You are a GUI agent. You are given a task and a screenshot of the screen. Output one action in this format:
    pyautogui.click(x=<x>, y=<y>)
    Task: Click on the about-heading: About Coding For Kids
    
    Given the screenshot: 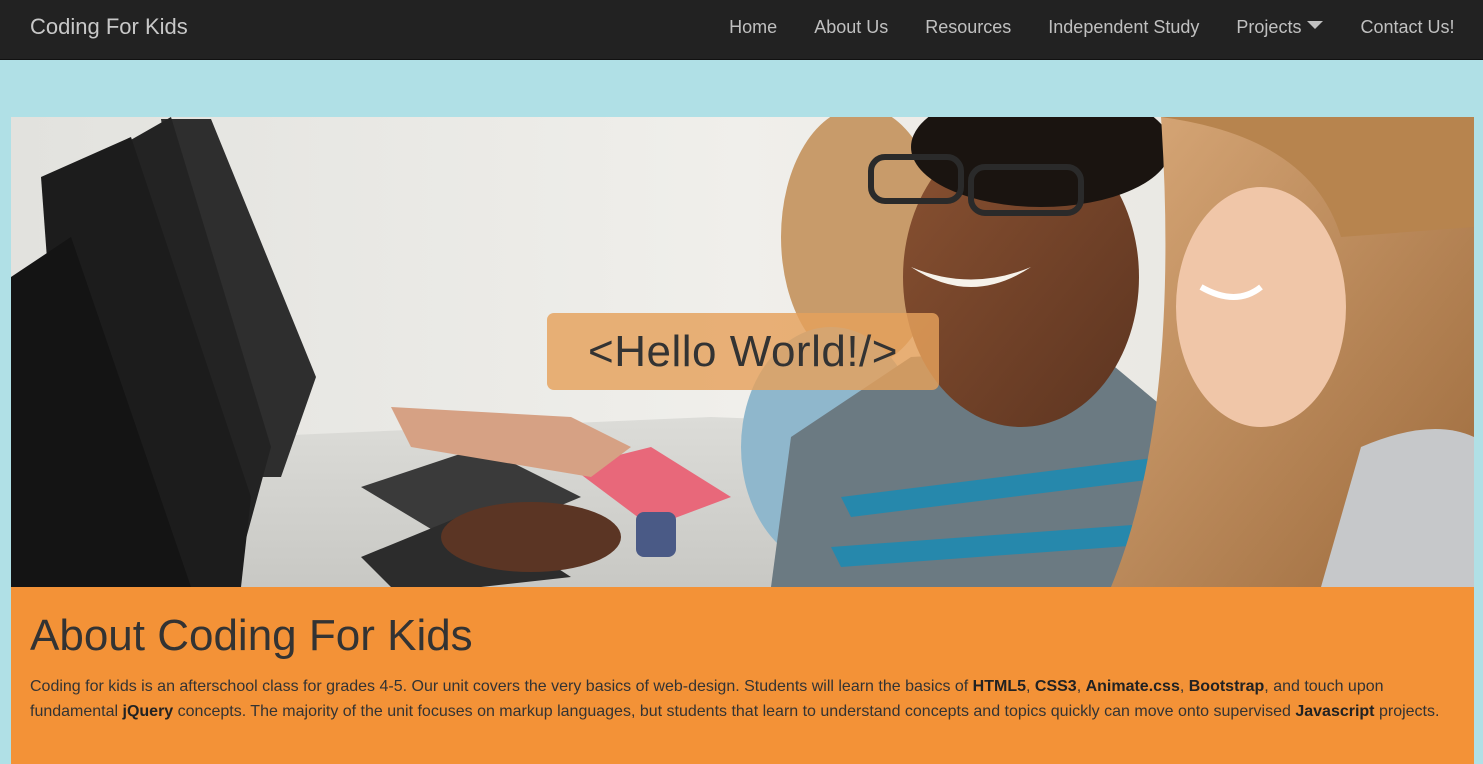 What is the action you would take?
    pyautogui.click(x=251, y=635)
    